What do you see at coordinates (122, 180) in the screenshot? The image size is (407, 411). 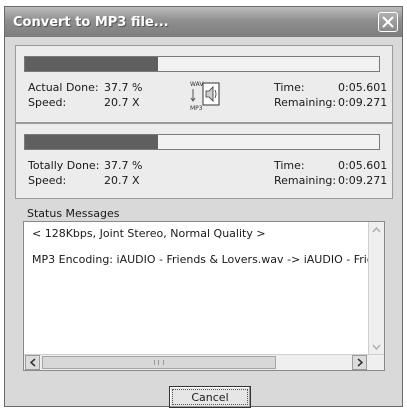 I see `total-speed-value: 20.7 X` at bounding box center [122, 180].